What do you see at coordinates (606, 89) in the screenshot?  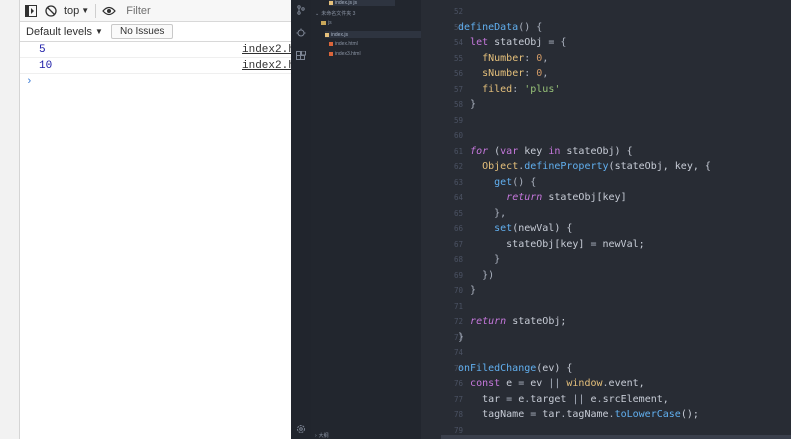 I see `code-line: 57 filed: 'plus'` at bounding box center [606, 89].